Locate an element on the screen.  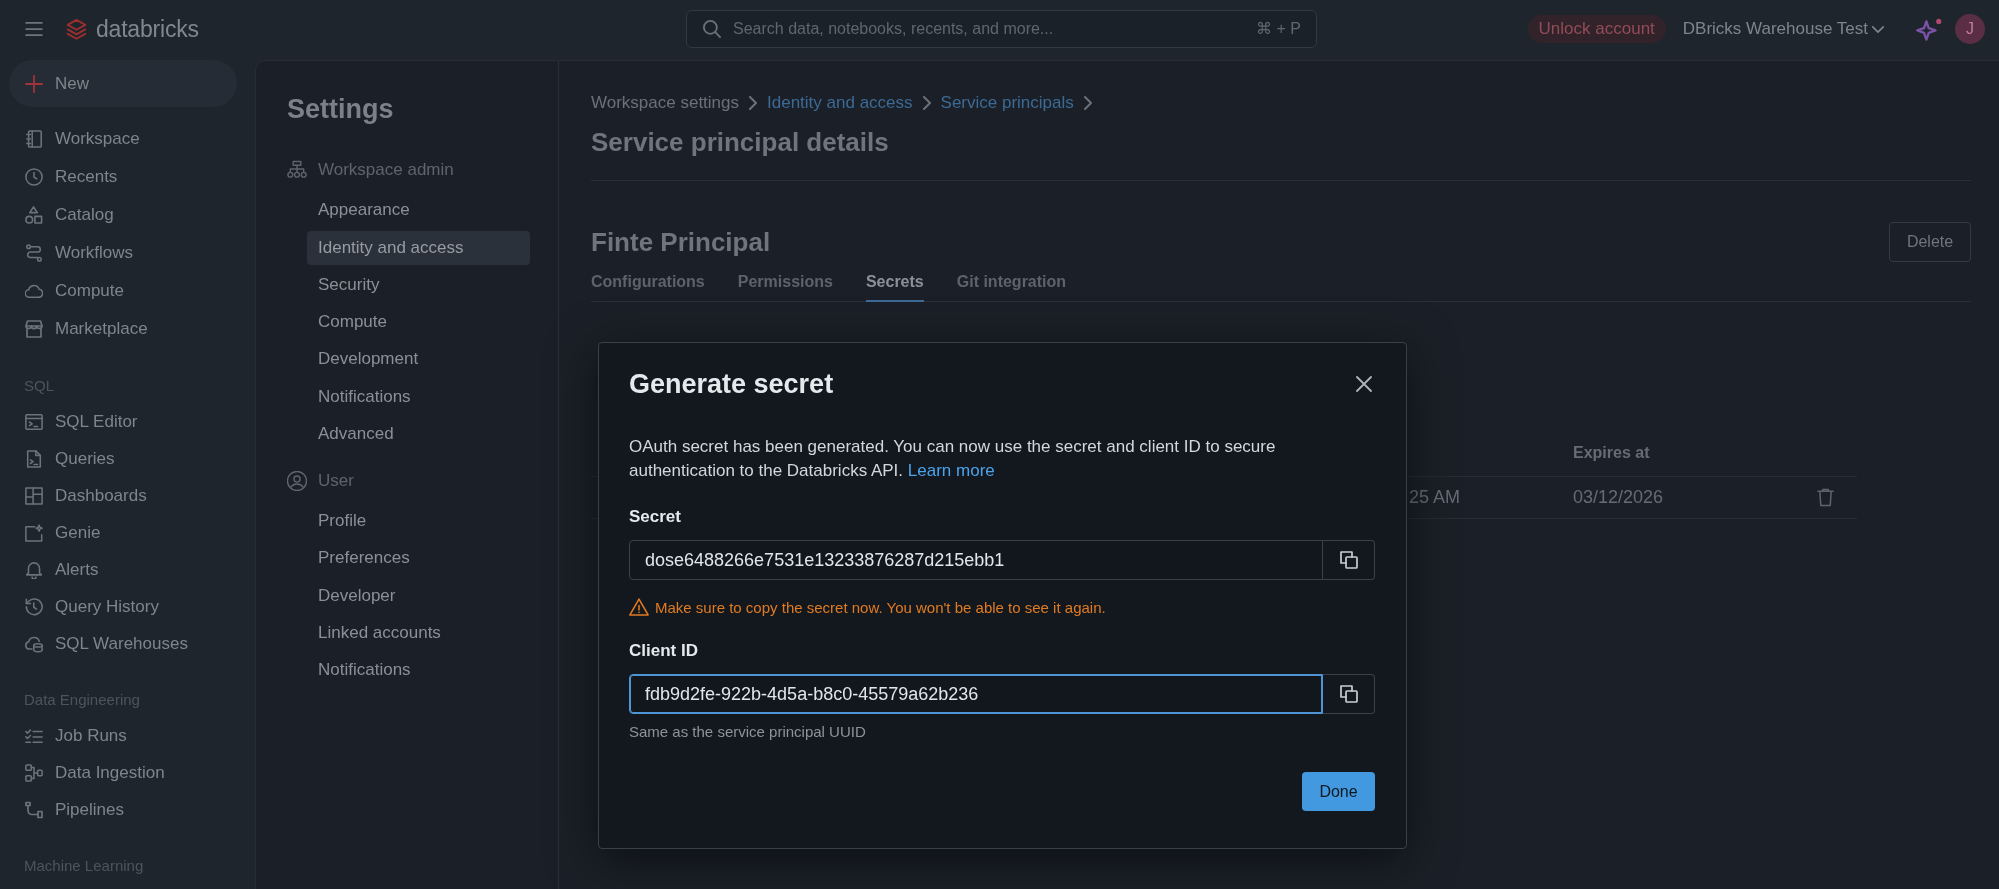
nav-item: Dashboards is located at coordinates (123, 495).